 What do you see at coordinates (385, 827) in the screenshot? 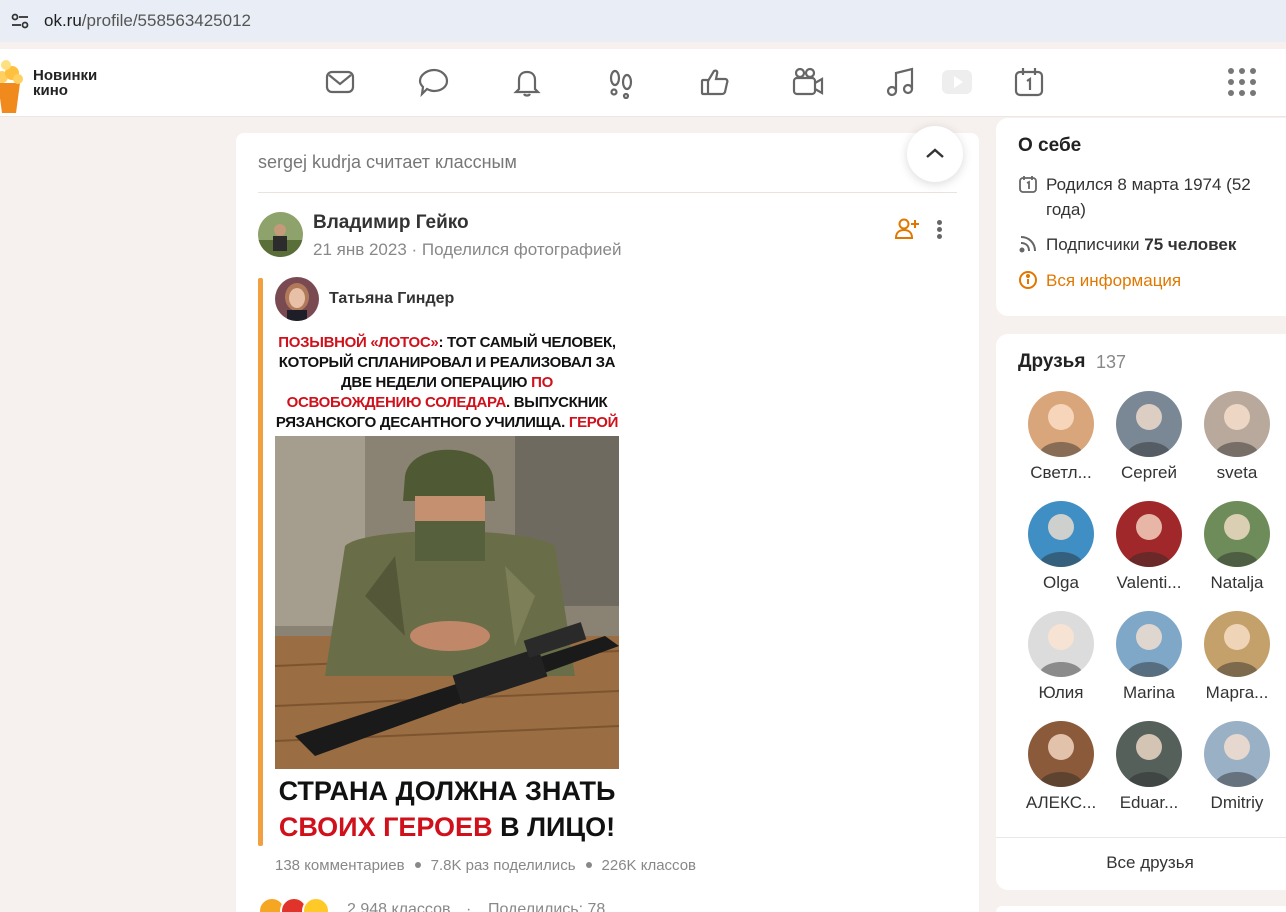
I see `caption-heroes: СВОИХ ГЕРОЕВ` at bounding box center [385, 827].